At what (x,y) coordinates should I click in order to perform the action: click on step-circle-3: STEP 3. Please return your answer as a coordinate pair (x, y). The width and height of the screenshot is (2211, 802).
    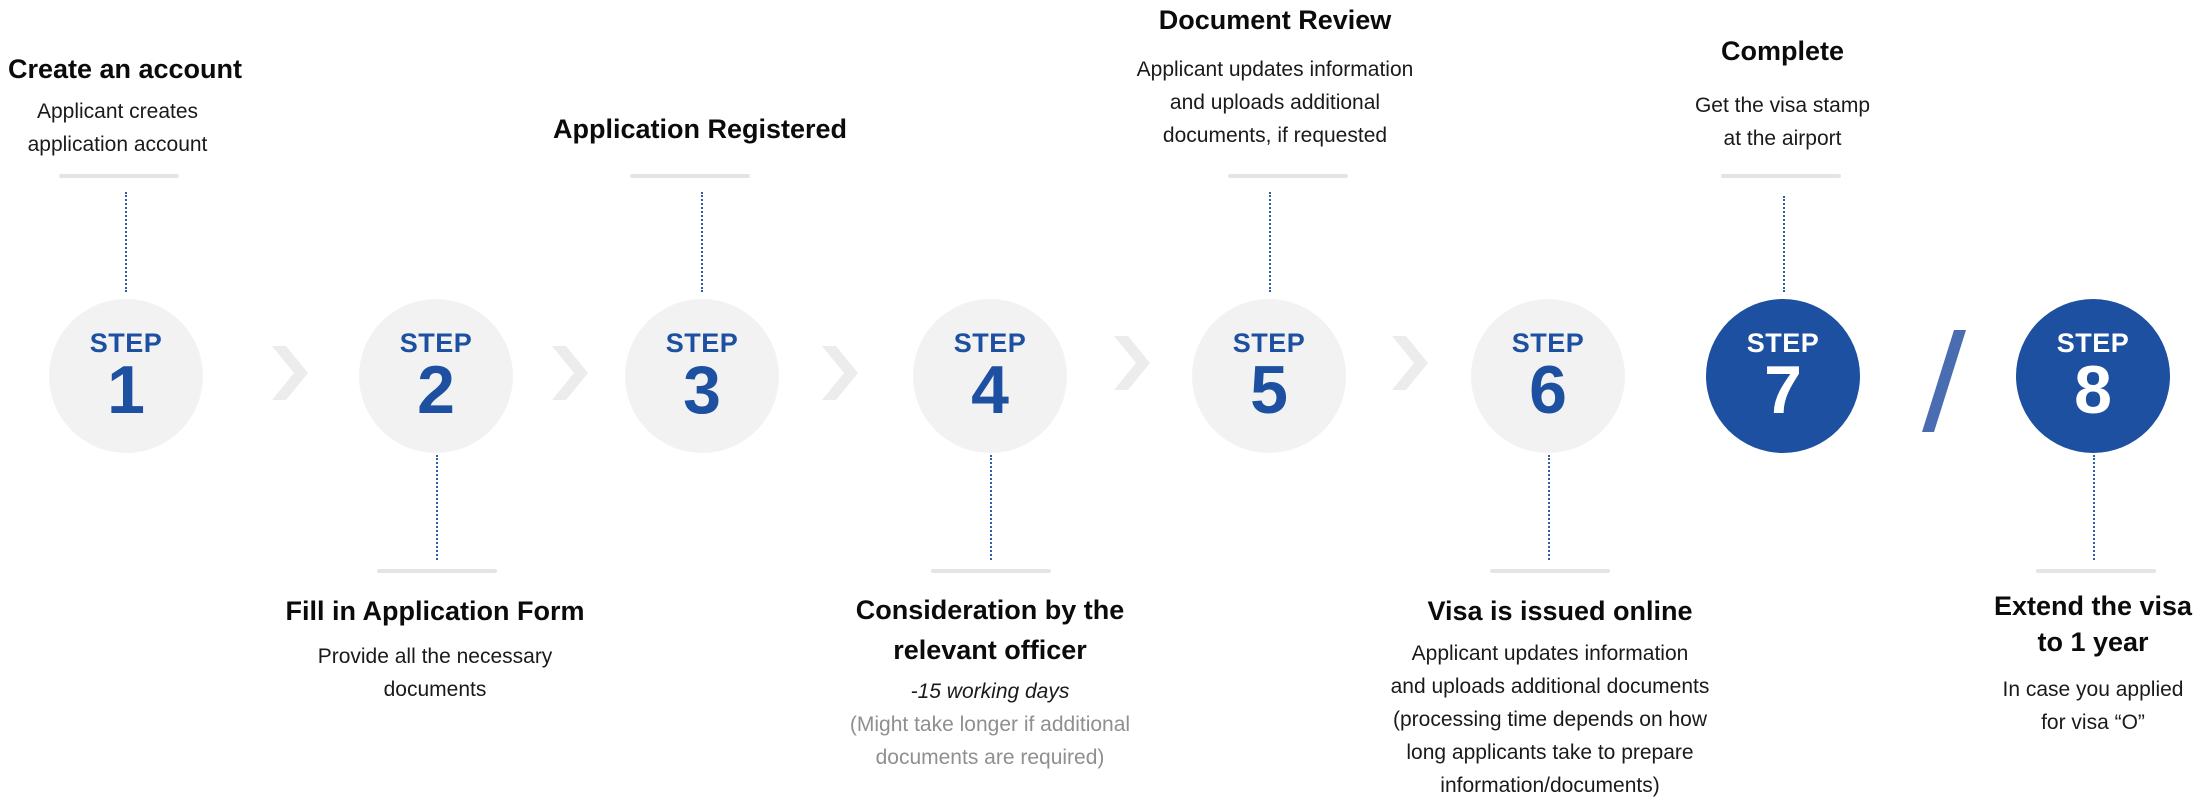
    Looking at the image, I should click on (702, 376).